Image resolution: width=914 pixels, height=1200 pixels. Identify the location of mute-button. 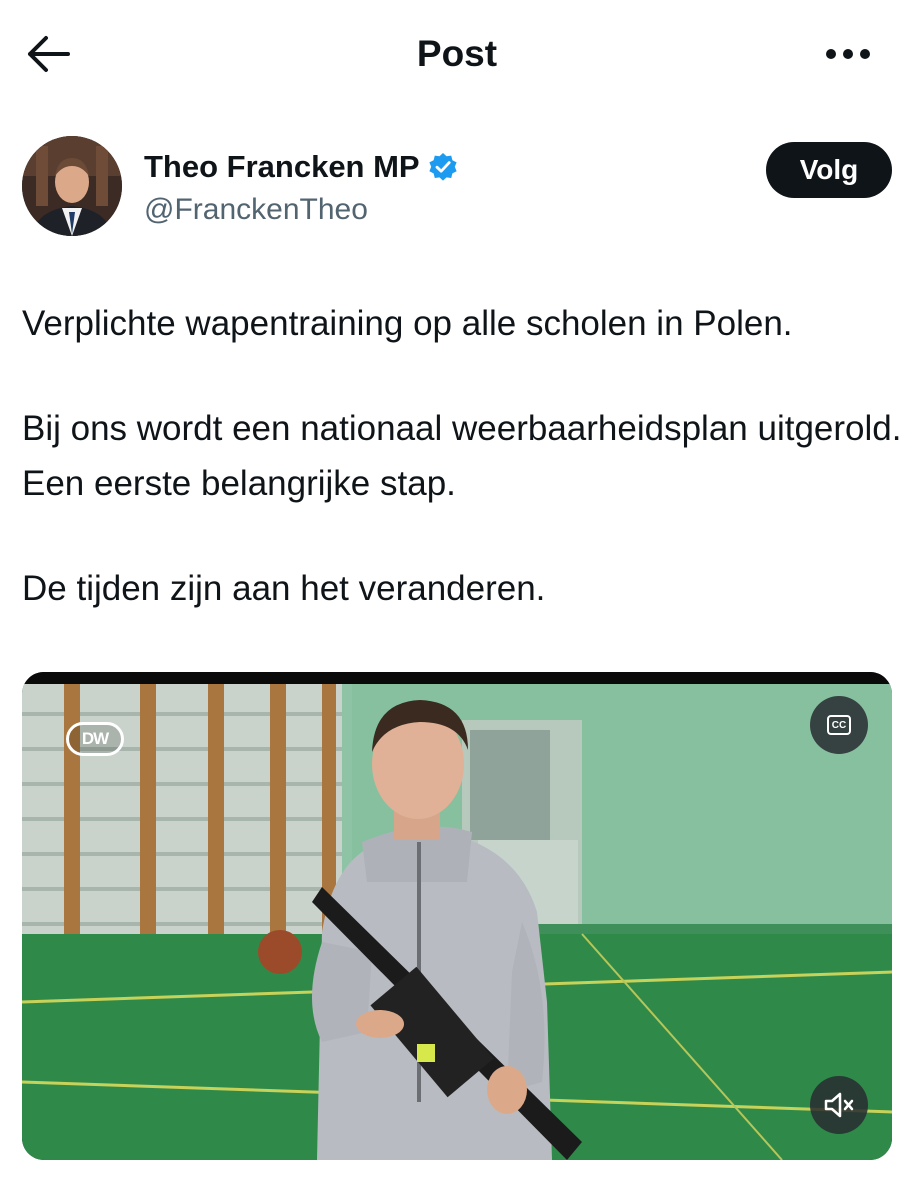
(839, 1105).